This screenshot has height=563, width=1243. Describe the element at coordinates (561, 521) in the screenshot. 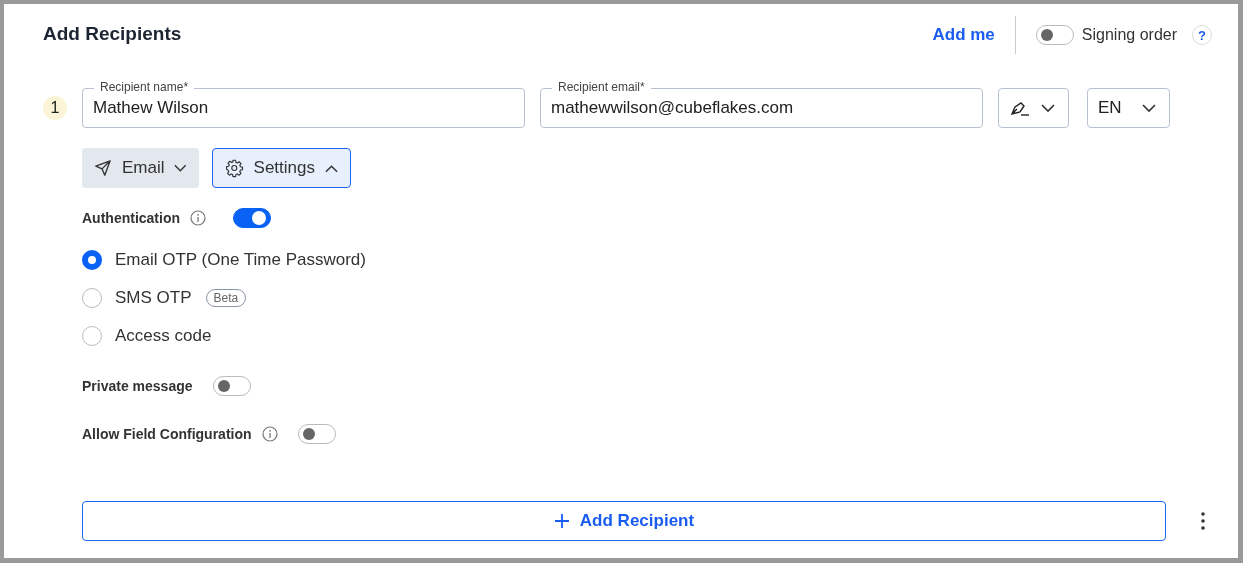

I see `plus-icon` at that location.